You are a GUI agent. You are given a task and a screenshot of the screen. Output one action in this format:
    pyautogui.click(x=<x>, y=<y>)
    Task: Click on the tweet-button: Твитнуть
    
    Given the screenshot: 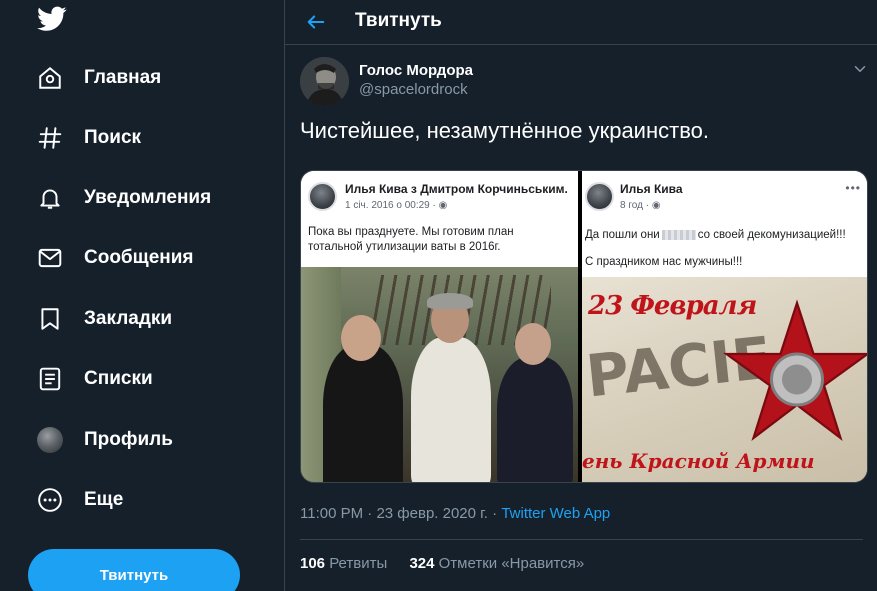 What is the action you would take?
    pyautogui.click(x=134, y=570)
    